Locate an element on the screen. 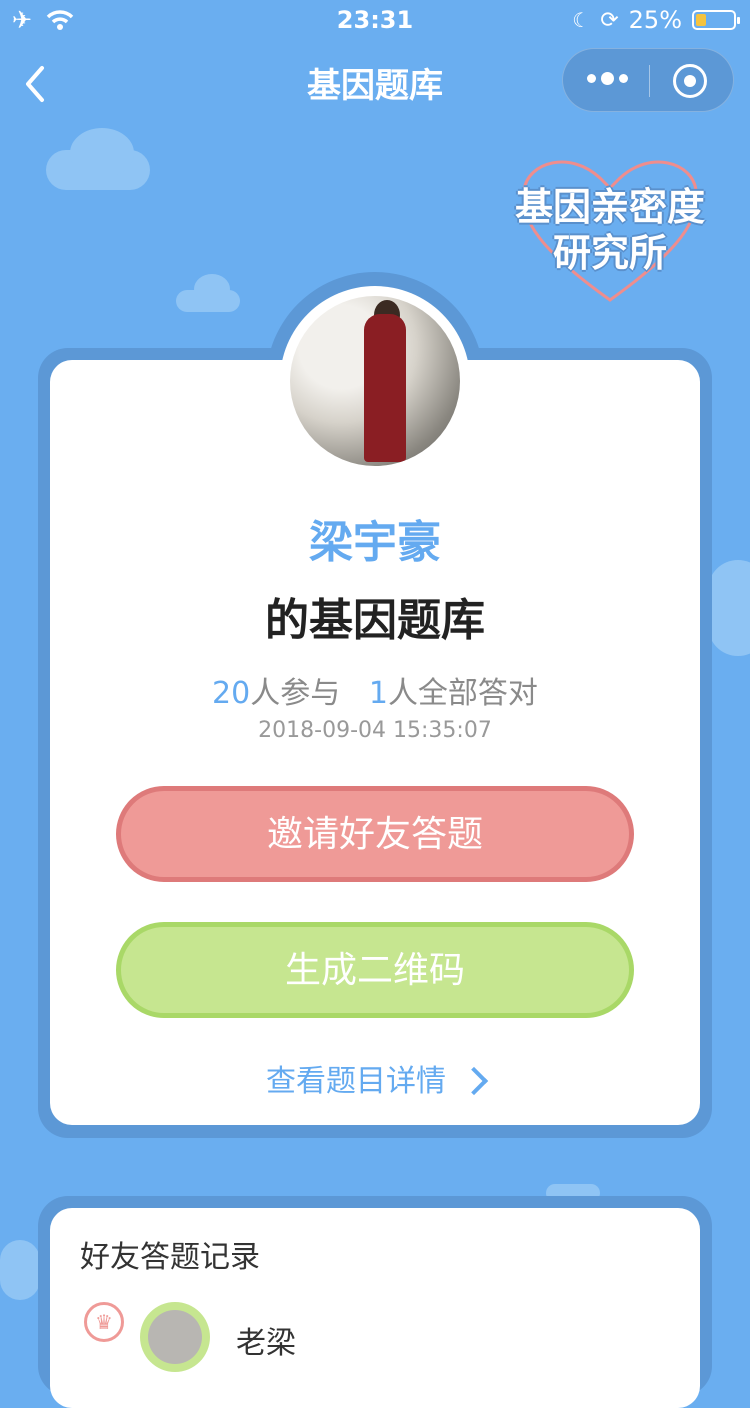 This screenshot has width=750, height=1408. gene-bank-title: 的基因题库 is located at coordinates (375, 620).